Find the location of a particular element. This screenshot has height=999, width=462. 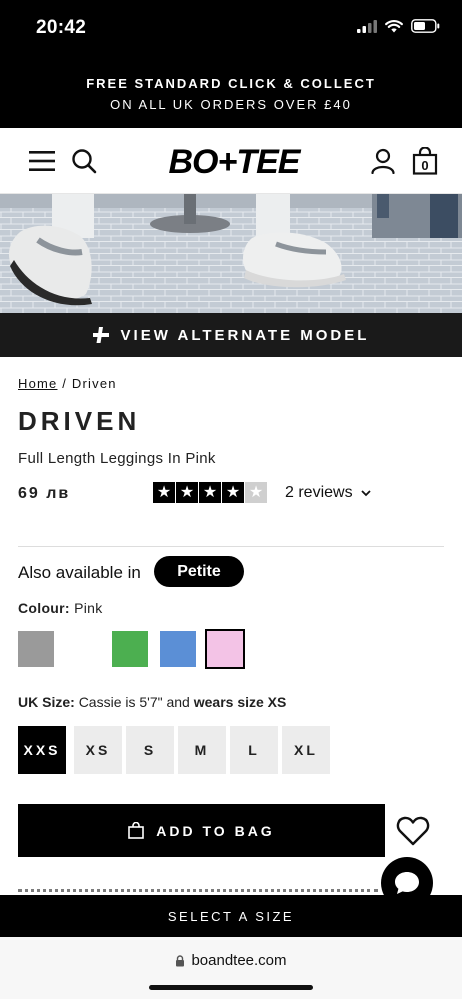

url-display: boandtee.com is located at coordinates (231, 960).